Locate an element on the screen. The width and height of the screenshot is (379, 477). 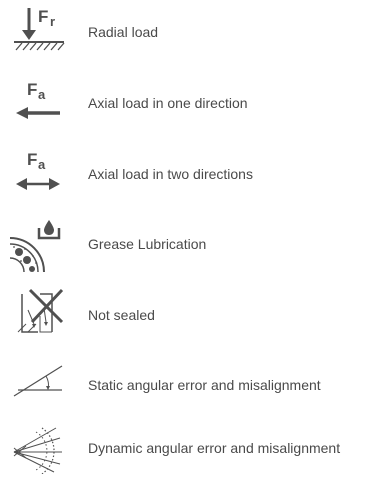
legend-item-static-angular-error: Static angular error and misalignment is located at coordinates (189, 384).